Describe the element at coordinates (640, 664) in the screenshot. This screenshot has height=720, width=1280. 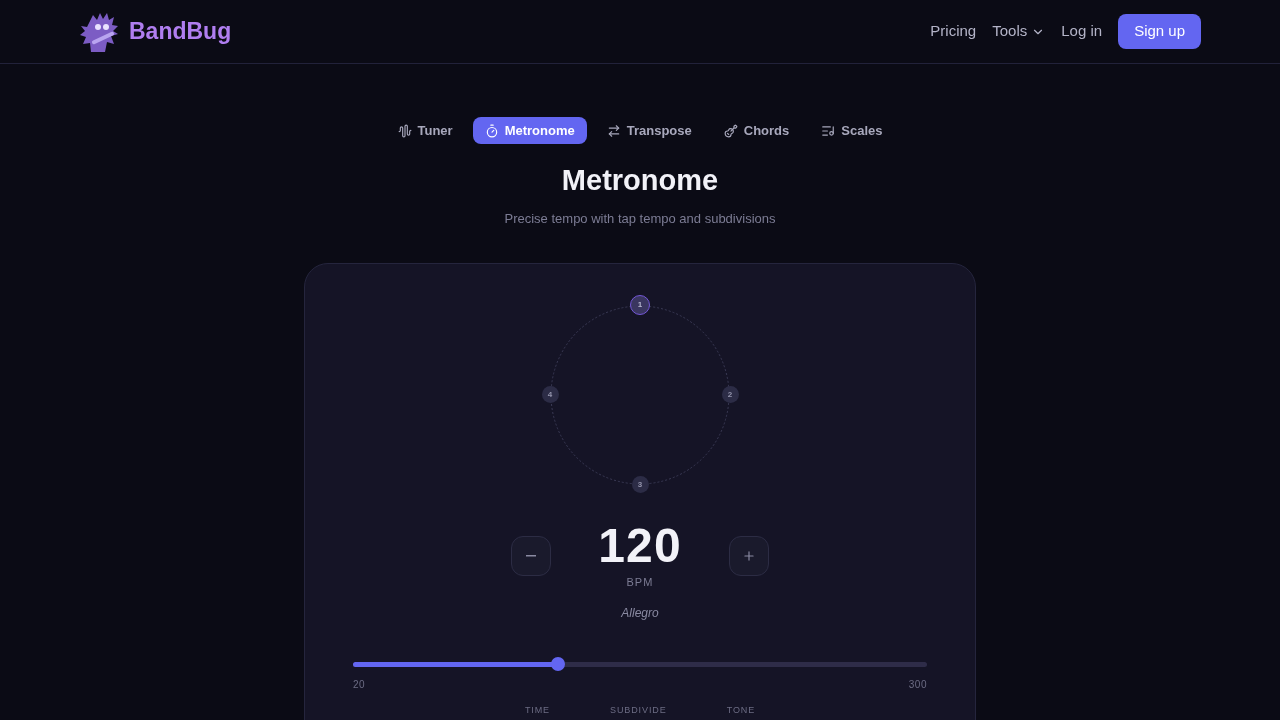
I see `tempo-slider` at that location.